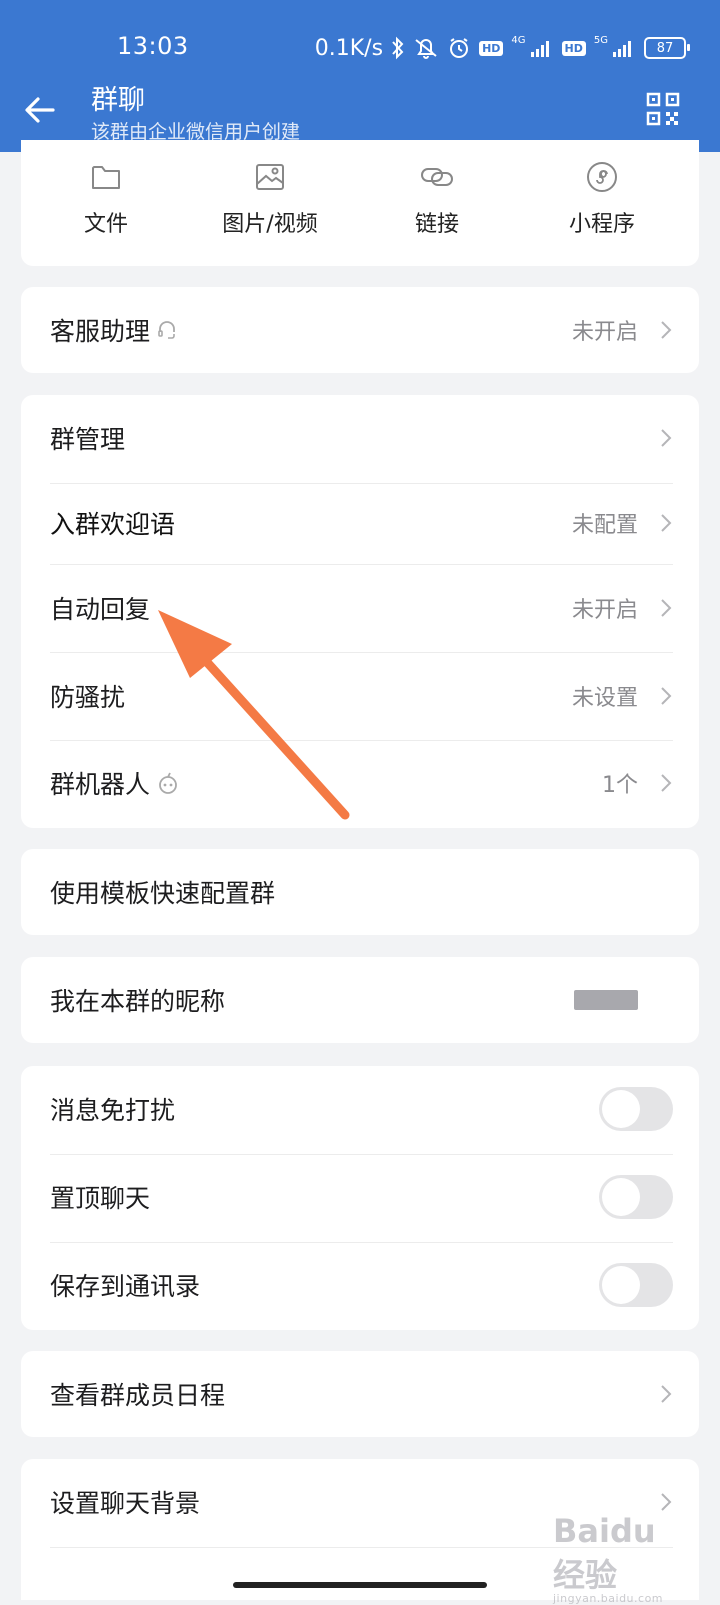  I want to click on group-management-label: 群管理, so click(88, 439).